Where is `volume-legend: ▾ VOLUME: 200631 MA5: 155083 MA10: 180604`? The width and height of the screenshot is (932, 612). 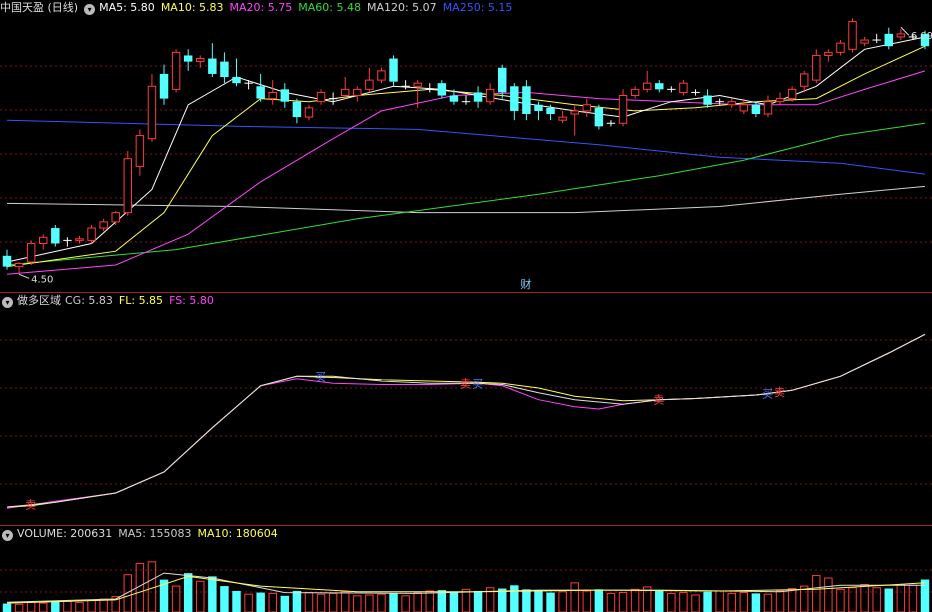 volume-legend: ▾ VOLUME: 200631 MA5: 155083 MA10: 180604 is located at coordinates (145, 534).